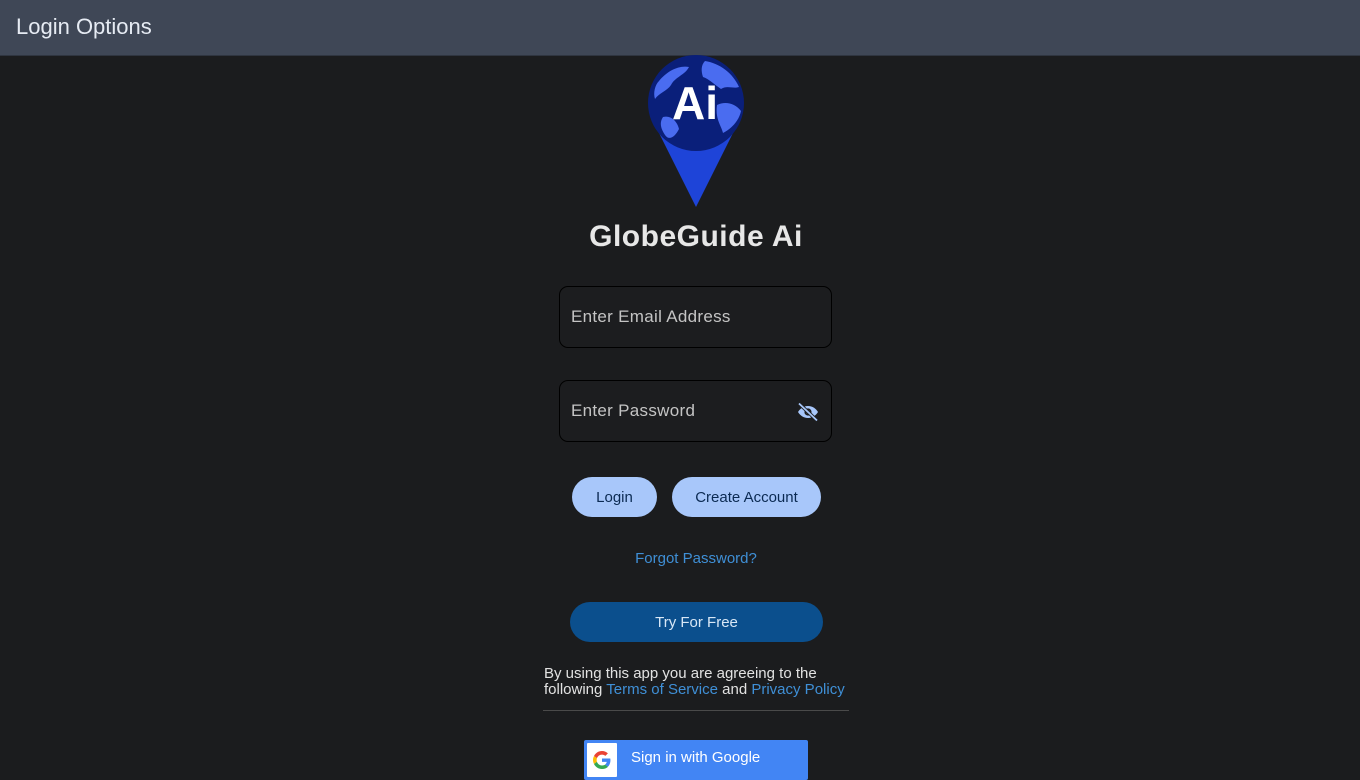 The width and height of the screenshot is (1360, 780). I want to click on password-input, so click(681, 411).